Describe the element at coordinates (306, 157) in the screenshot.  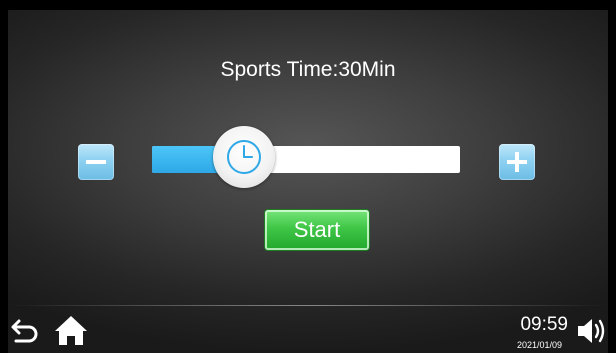
I see `time-slider` at that location.